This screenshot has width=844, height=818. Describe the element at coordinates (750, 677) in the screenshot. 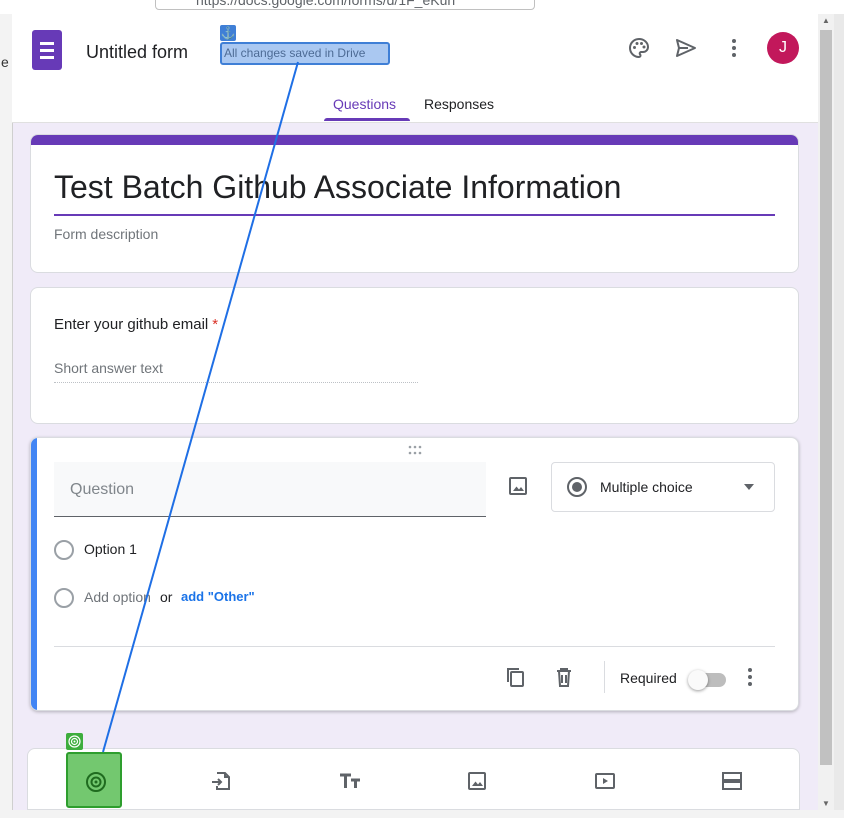

I see `more-options-icon` at that location.